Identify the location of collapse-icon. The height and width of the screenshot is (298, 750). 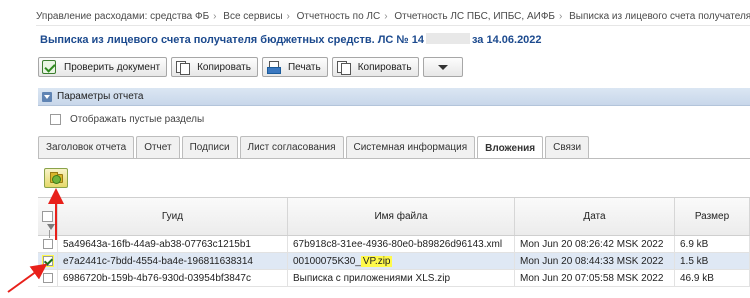
(47, 96).